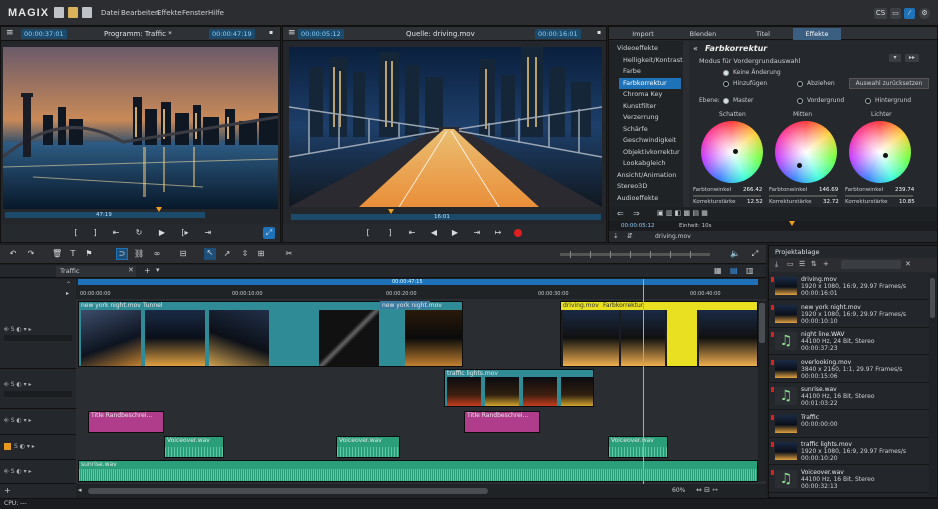 This screenshot has width=938, height=509. Describe the element at coordinates (912, 58) in the screenshot. I see `skip-icon: ▸▸` at that location.